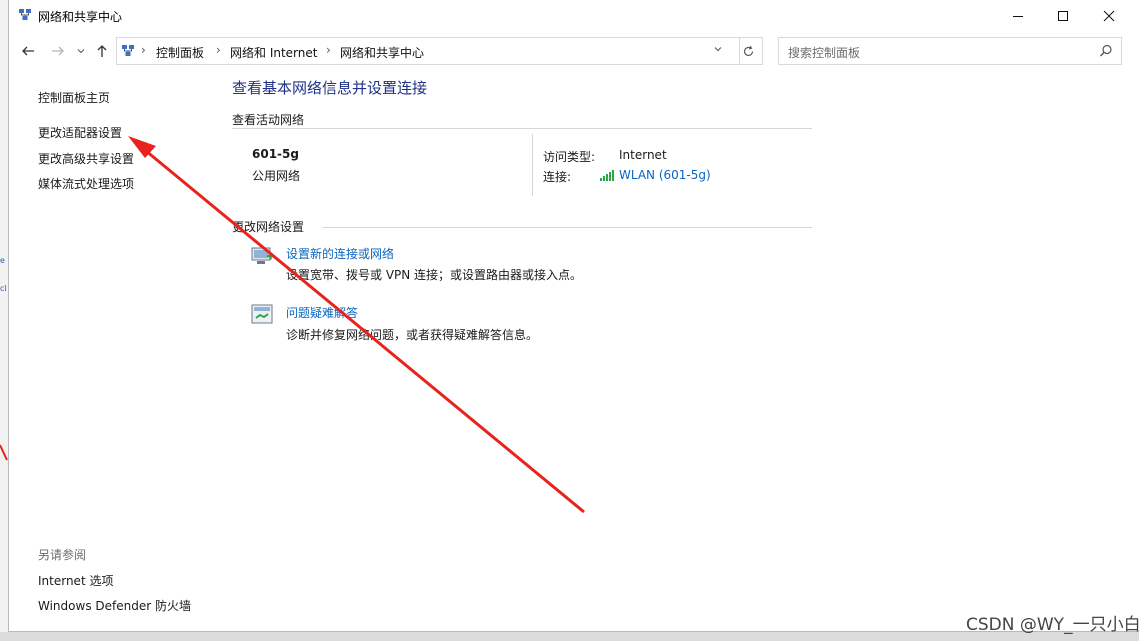 The width and height of the screenshot is (1139, 641). Describe the element at coordinates (322, 312) in the screenshot. I see `troubleshoot-link: 问题疑难解答` at that location.